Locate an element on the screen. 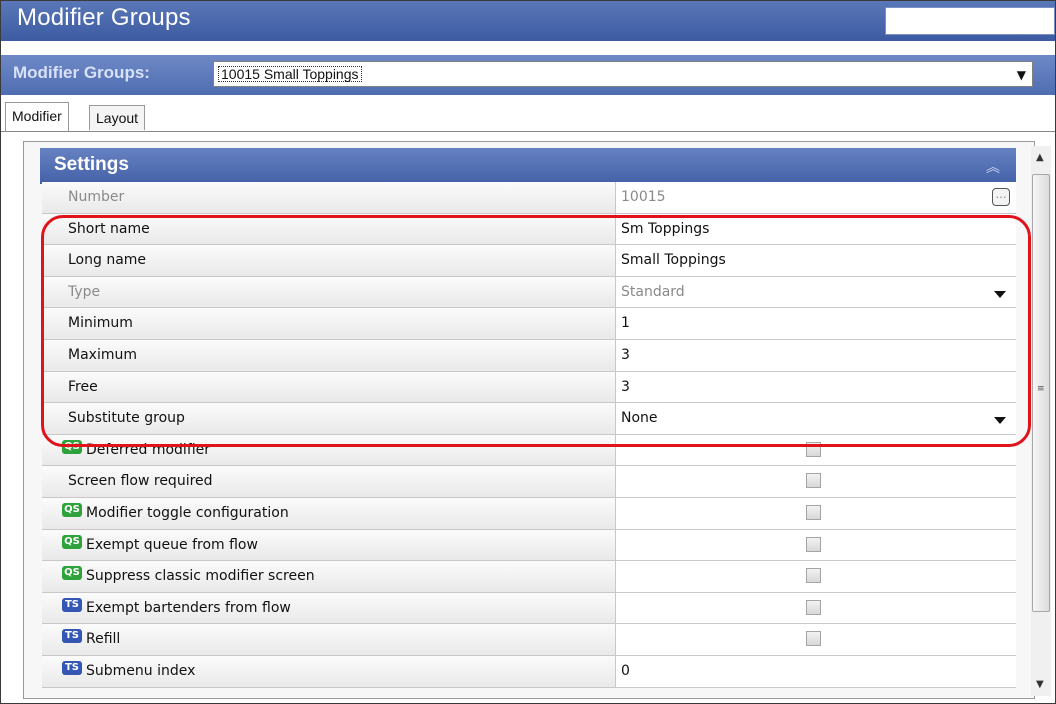 Image resolution: width=1056 pixels, height=704 pixels. suppress-classic-cell is located at coordinates (816, 576).